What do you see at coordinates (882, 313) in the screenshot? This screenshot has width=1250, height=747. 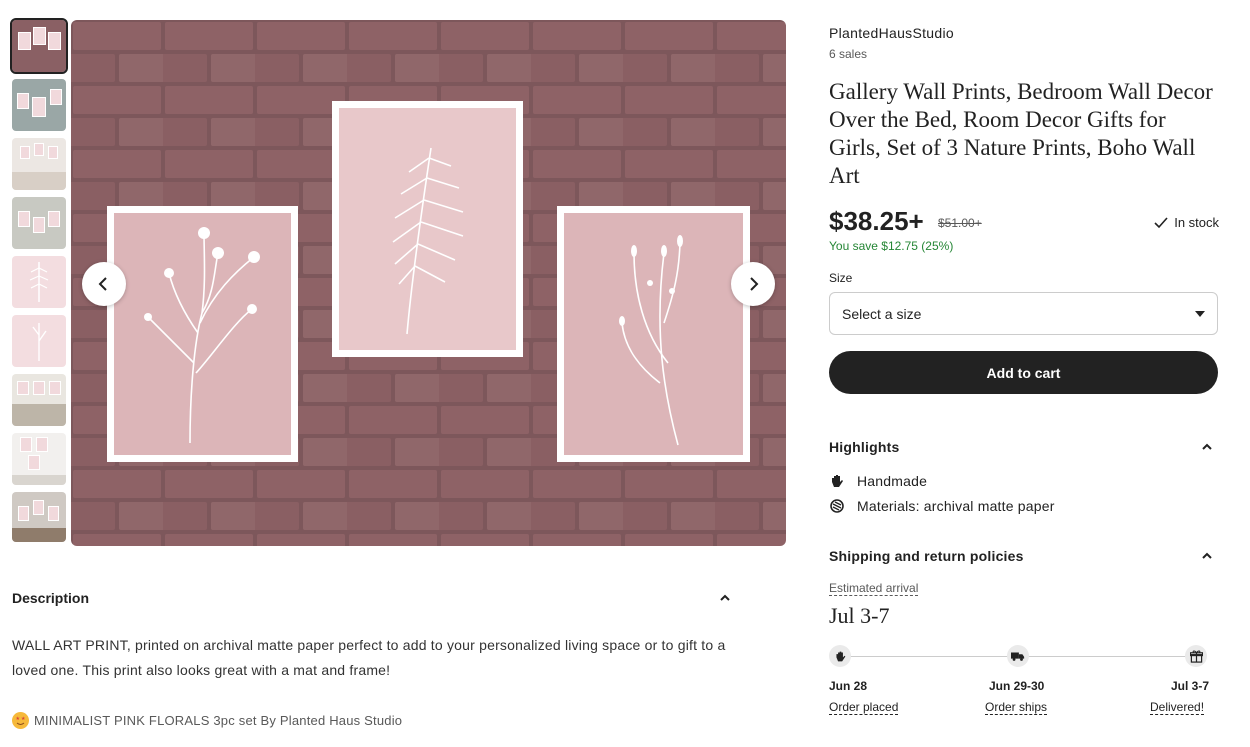 I see `size-select-value: Select a size` at bounding box center [882, 313].